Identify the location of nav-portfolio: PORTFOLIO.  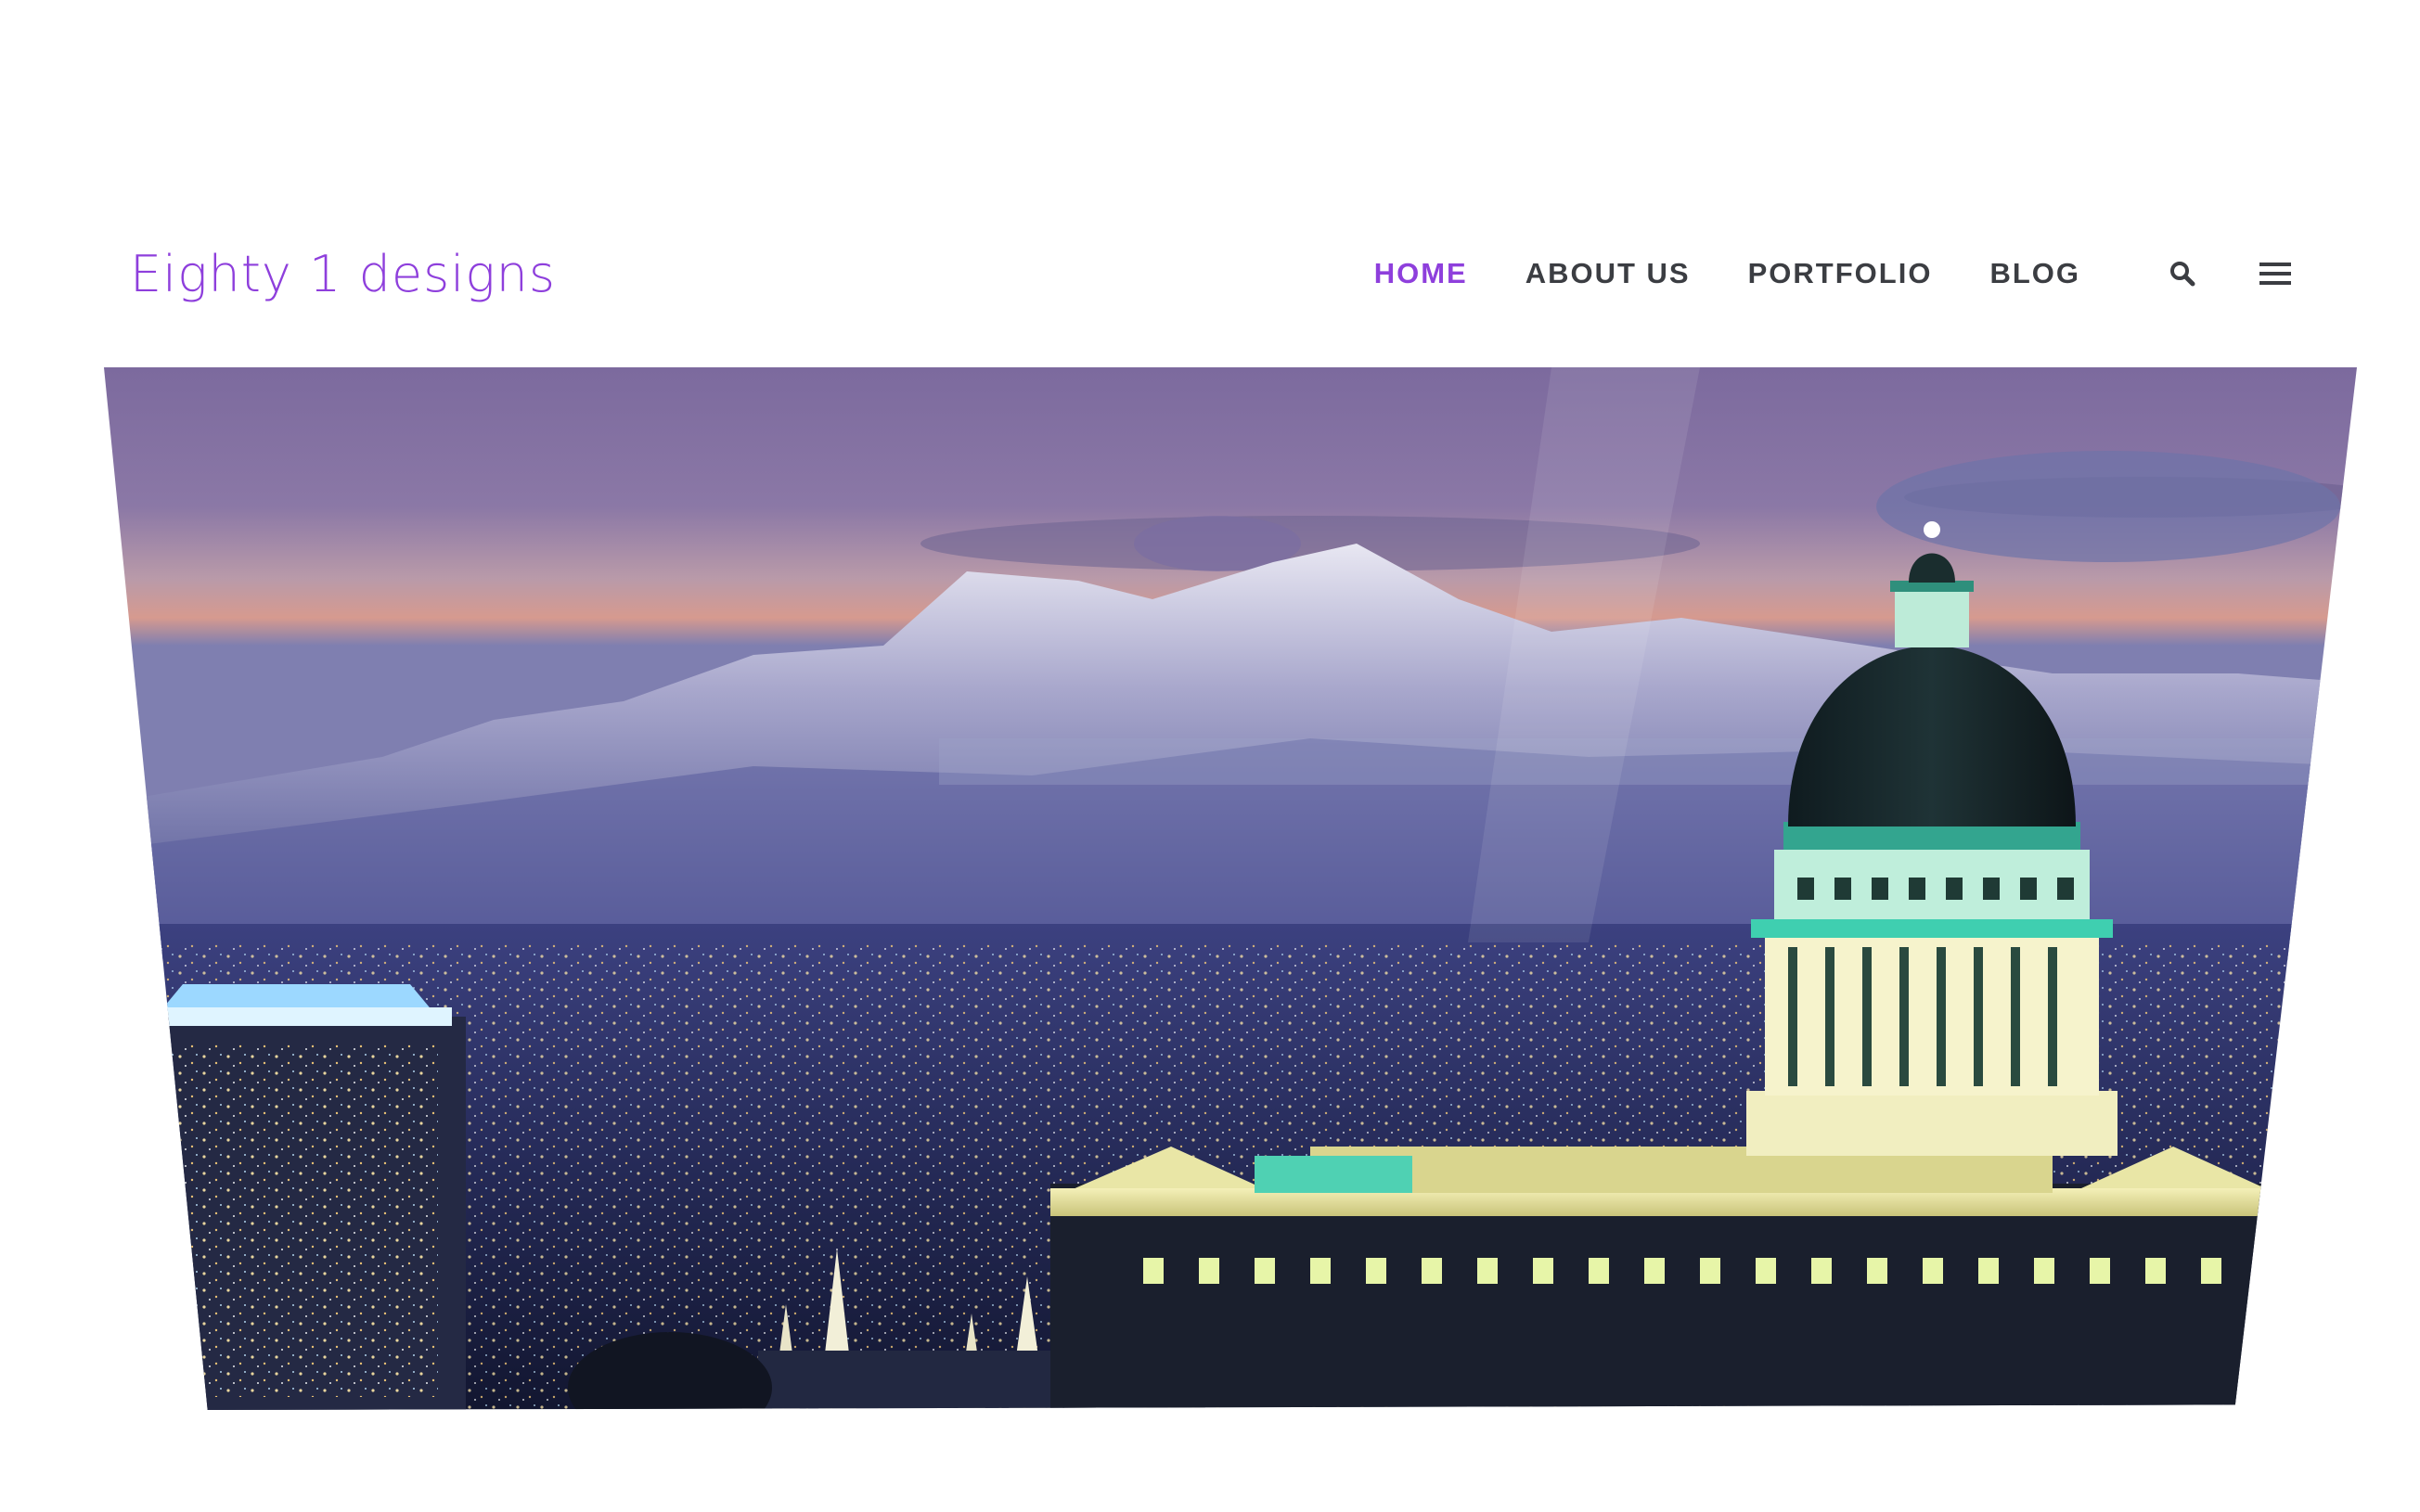
(1841, 274).